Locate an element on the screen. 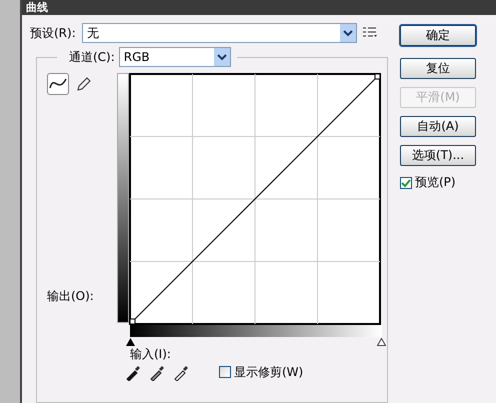 This screenshot has width=496, height=403. show-clipping-label: 显示修剪(W) is located at coordinates (269, 372).